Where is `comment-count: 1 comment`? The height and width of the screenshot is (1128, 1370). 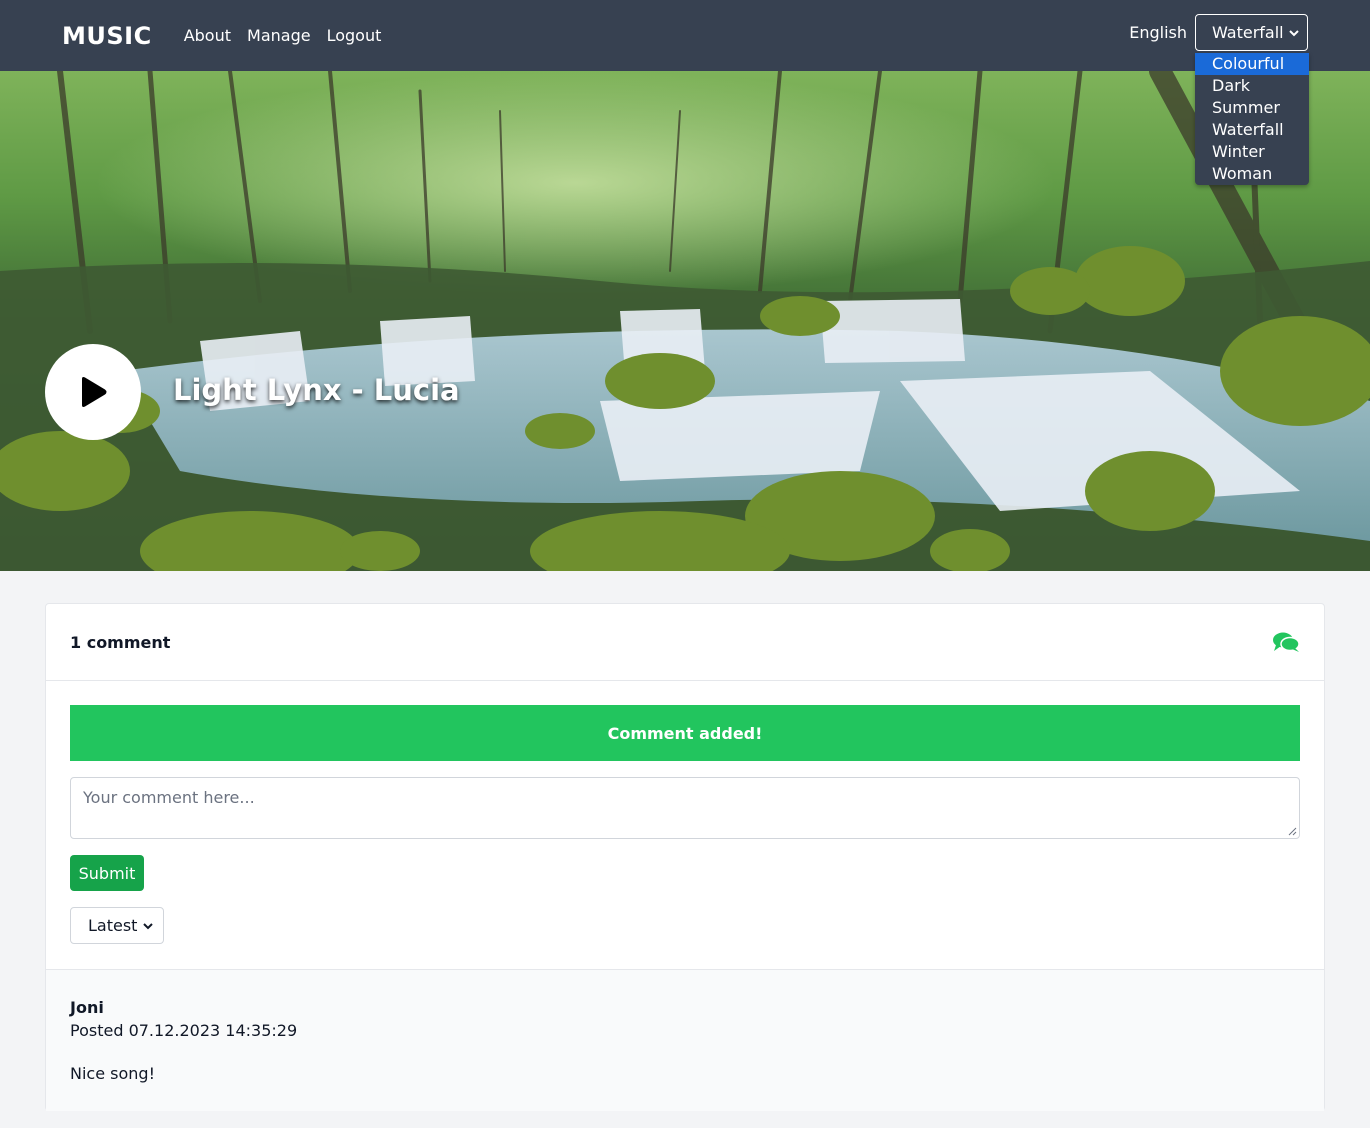
comment-count: 1 comment is located at coordinates (120, 642).